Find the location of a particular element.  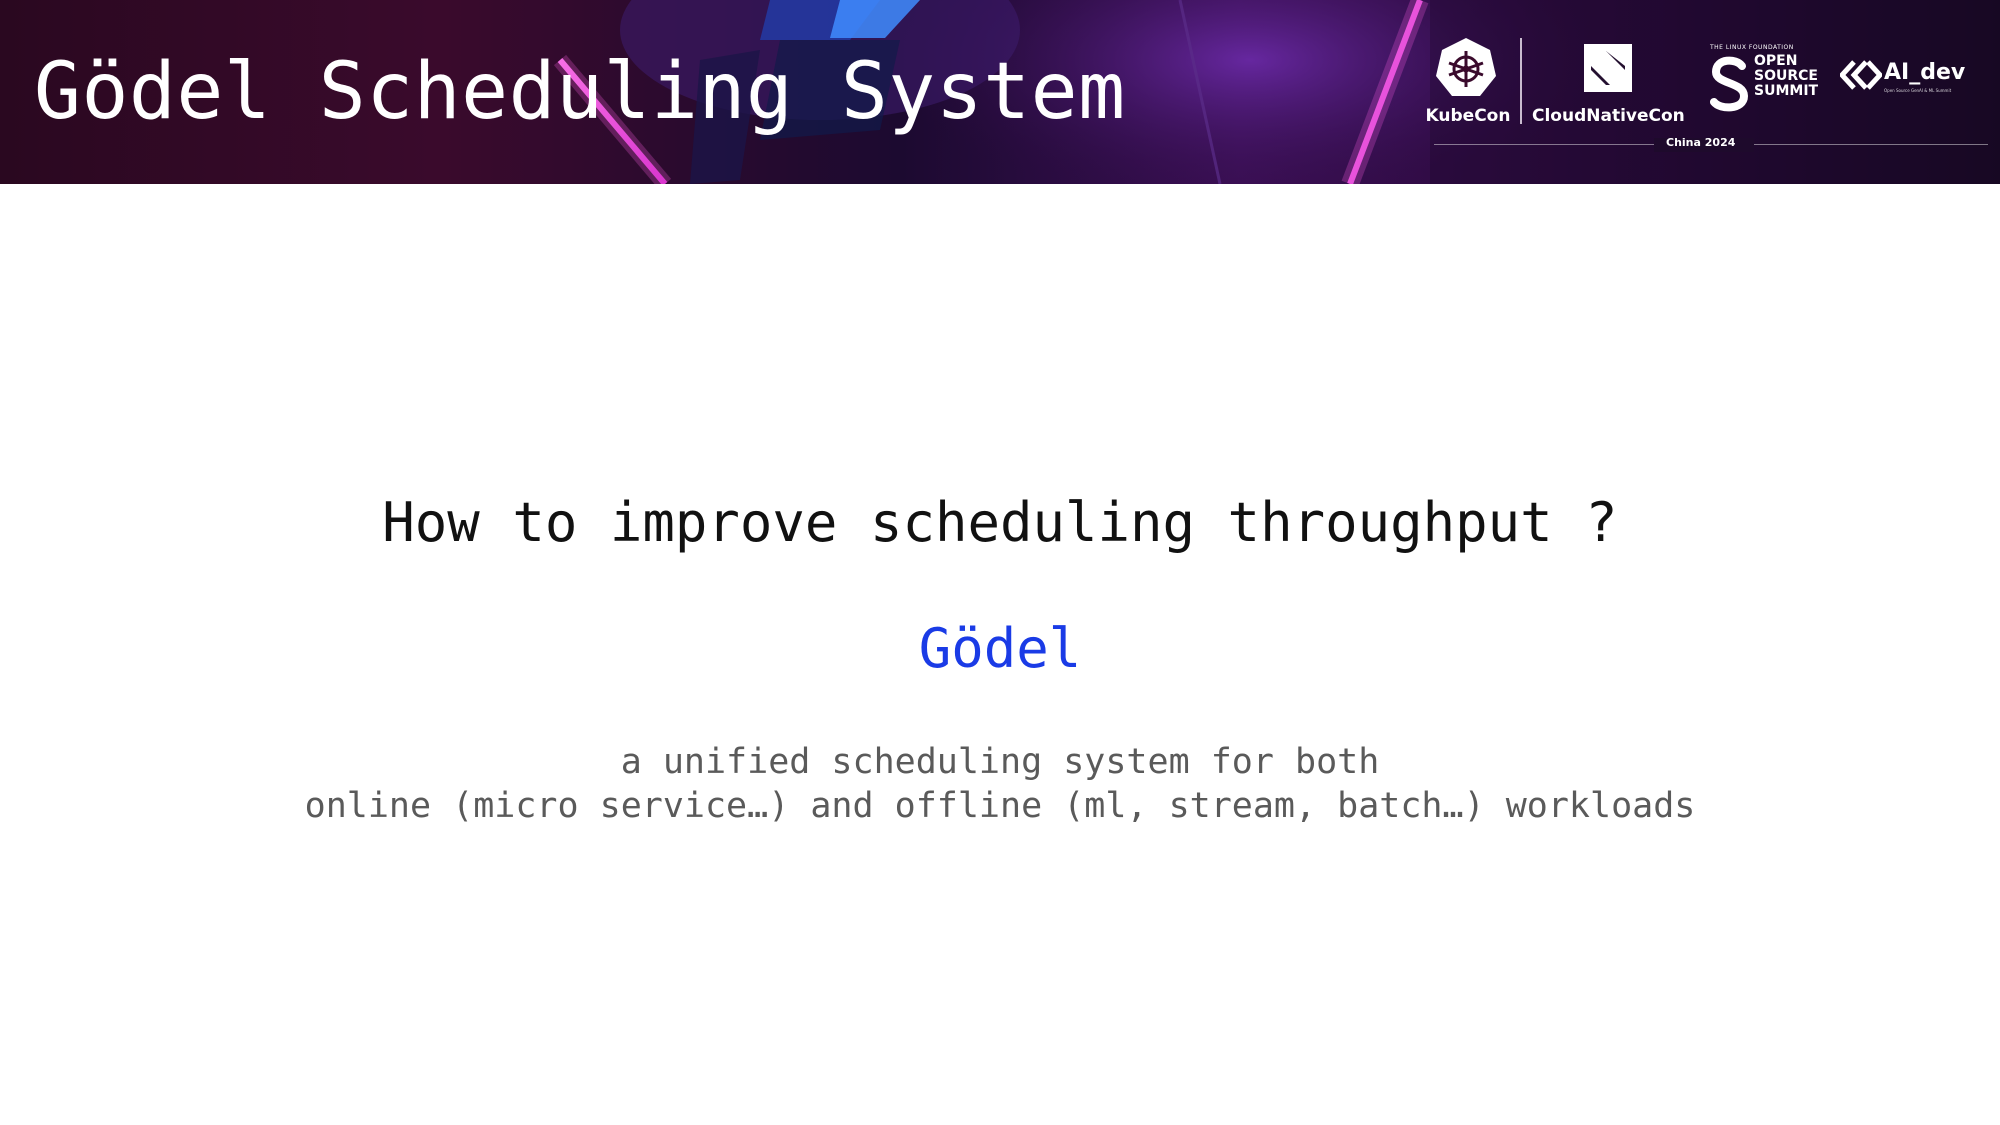

cloudnativecon-label: CloudNativeCon is located at coordinates (1608, 116).